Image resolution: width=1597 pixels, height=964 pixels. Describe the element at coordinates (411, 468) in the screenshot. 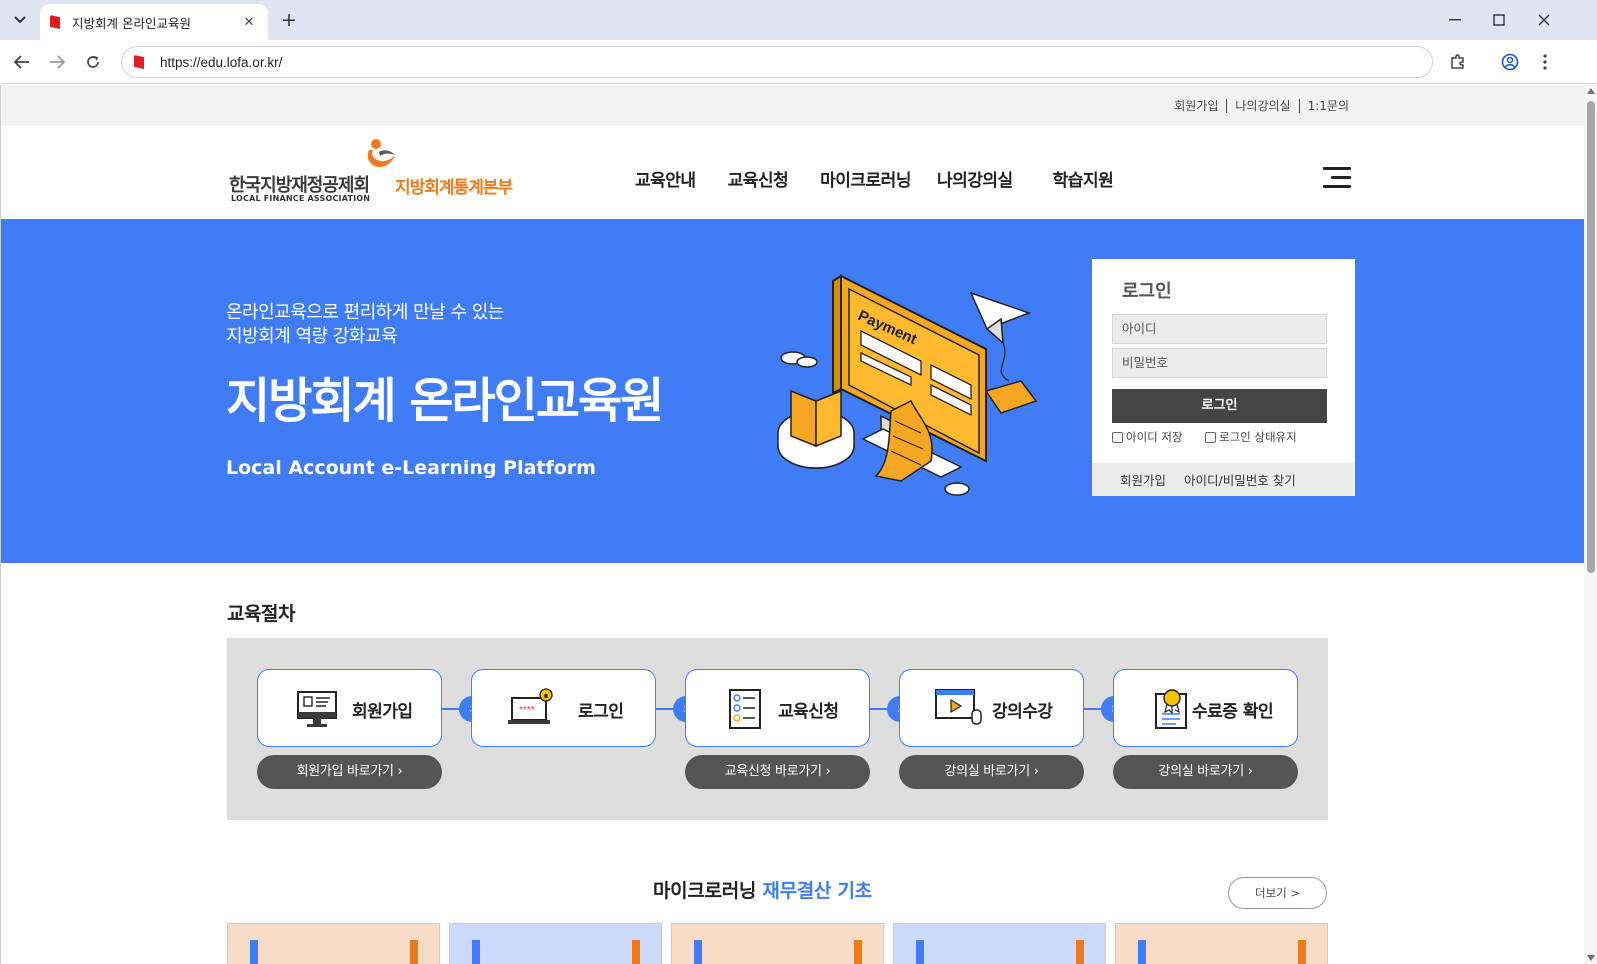

I see `hero-english-title: Local Account e-Learning Platform` at that location.